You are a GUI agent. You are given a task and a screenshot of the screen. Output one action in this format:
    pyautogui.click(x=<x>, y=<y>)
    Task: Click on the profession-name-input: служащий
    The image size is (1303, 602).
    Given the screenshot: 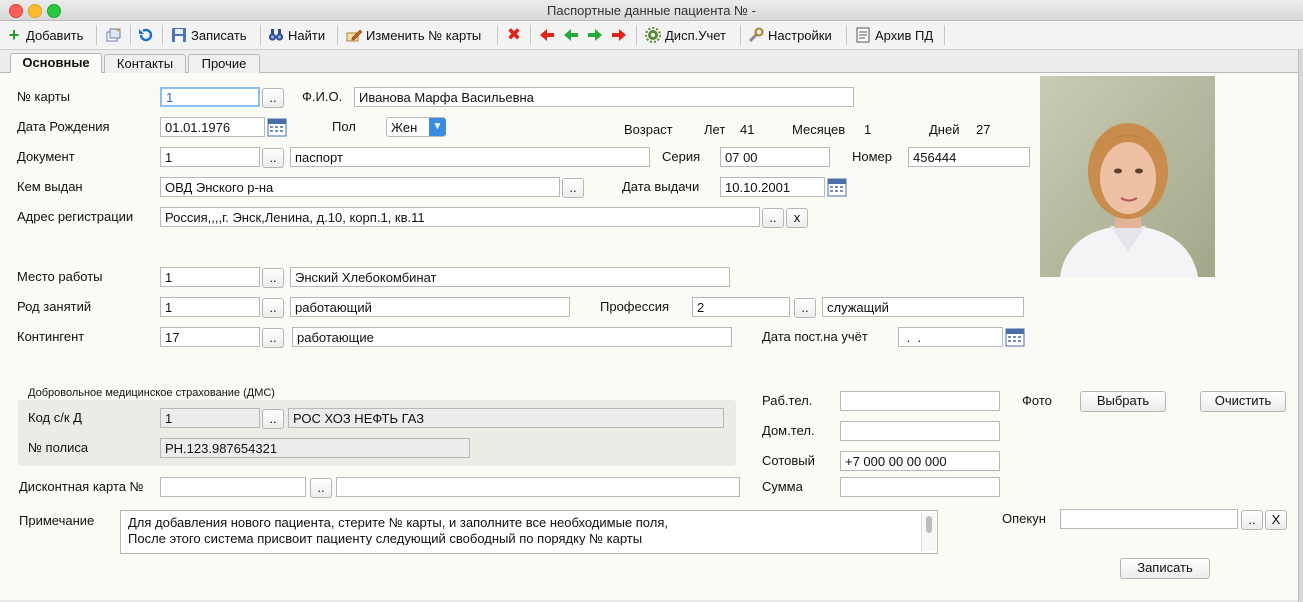 What is the action you would take?
    pyautogui.click(x=923, y=307)
    